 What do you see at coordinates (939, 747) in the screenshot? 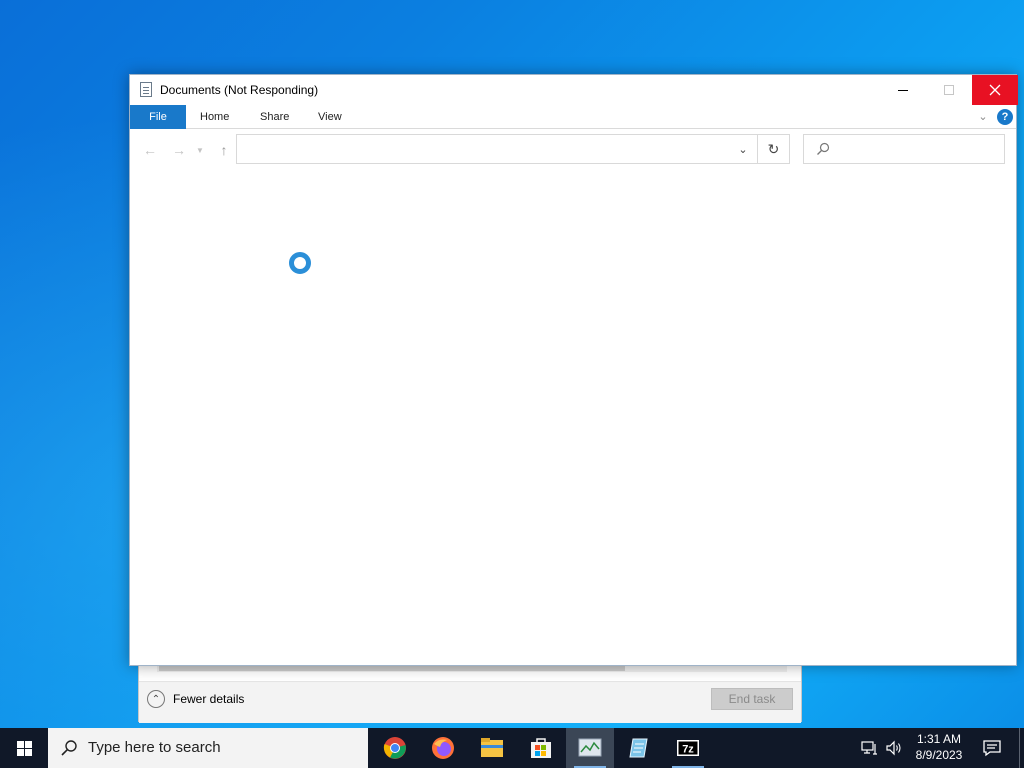
I see `taskbar-clock: 1:31 AM 8/9/2023` at bounding box center [939, 747].